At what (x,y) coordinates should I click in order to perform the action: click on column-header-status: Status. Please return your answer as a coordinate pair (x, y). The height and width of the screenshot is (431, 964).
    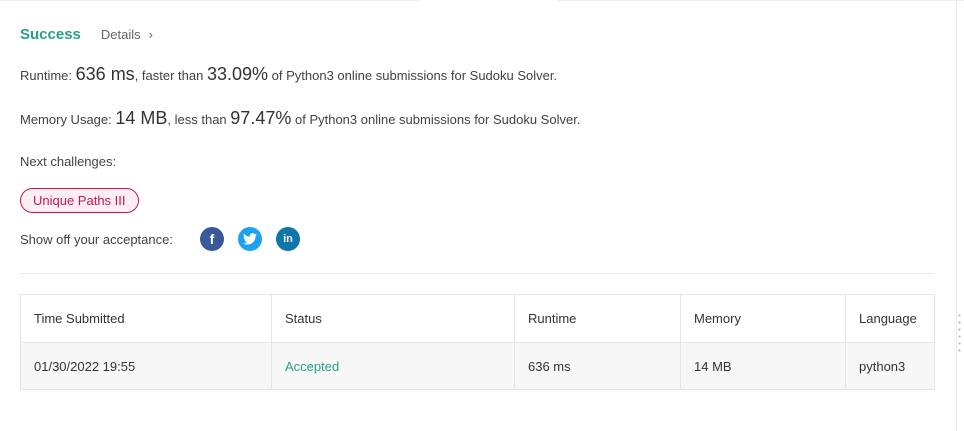
    Looking at the image, I should click on (393, 318).